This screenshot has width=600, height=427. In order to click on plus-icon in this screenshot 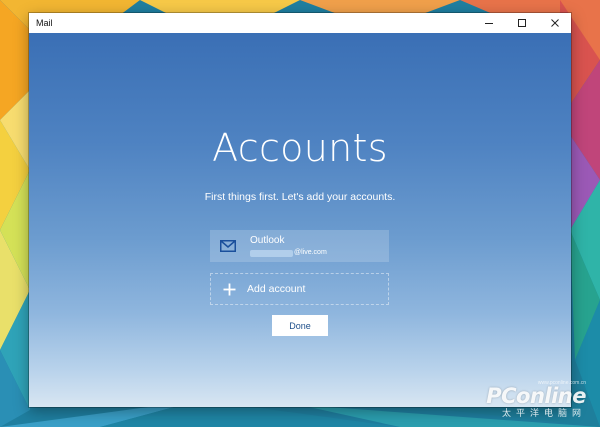, I will do `click(229, 289)`.